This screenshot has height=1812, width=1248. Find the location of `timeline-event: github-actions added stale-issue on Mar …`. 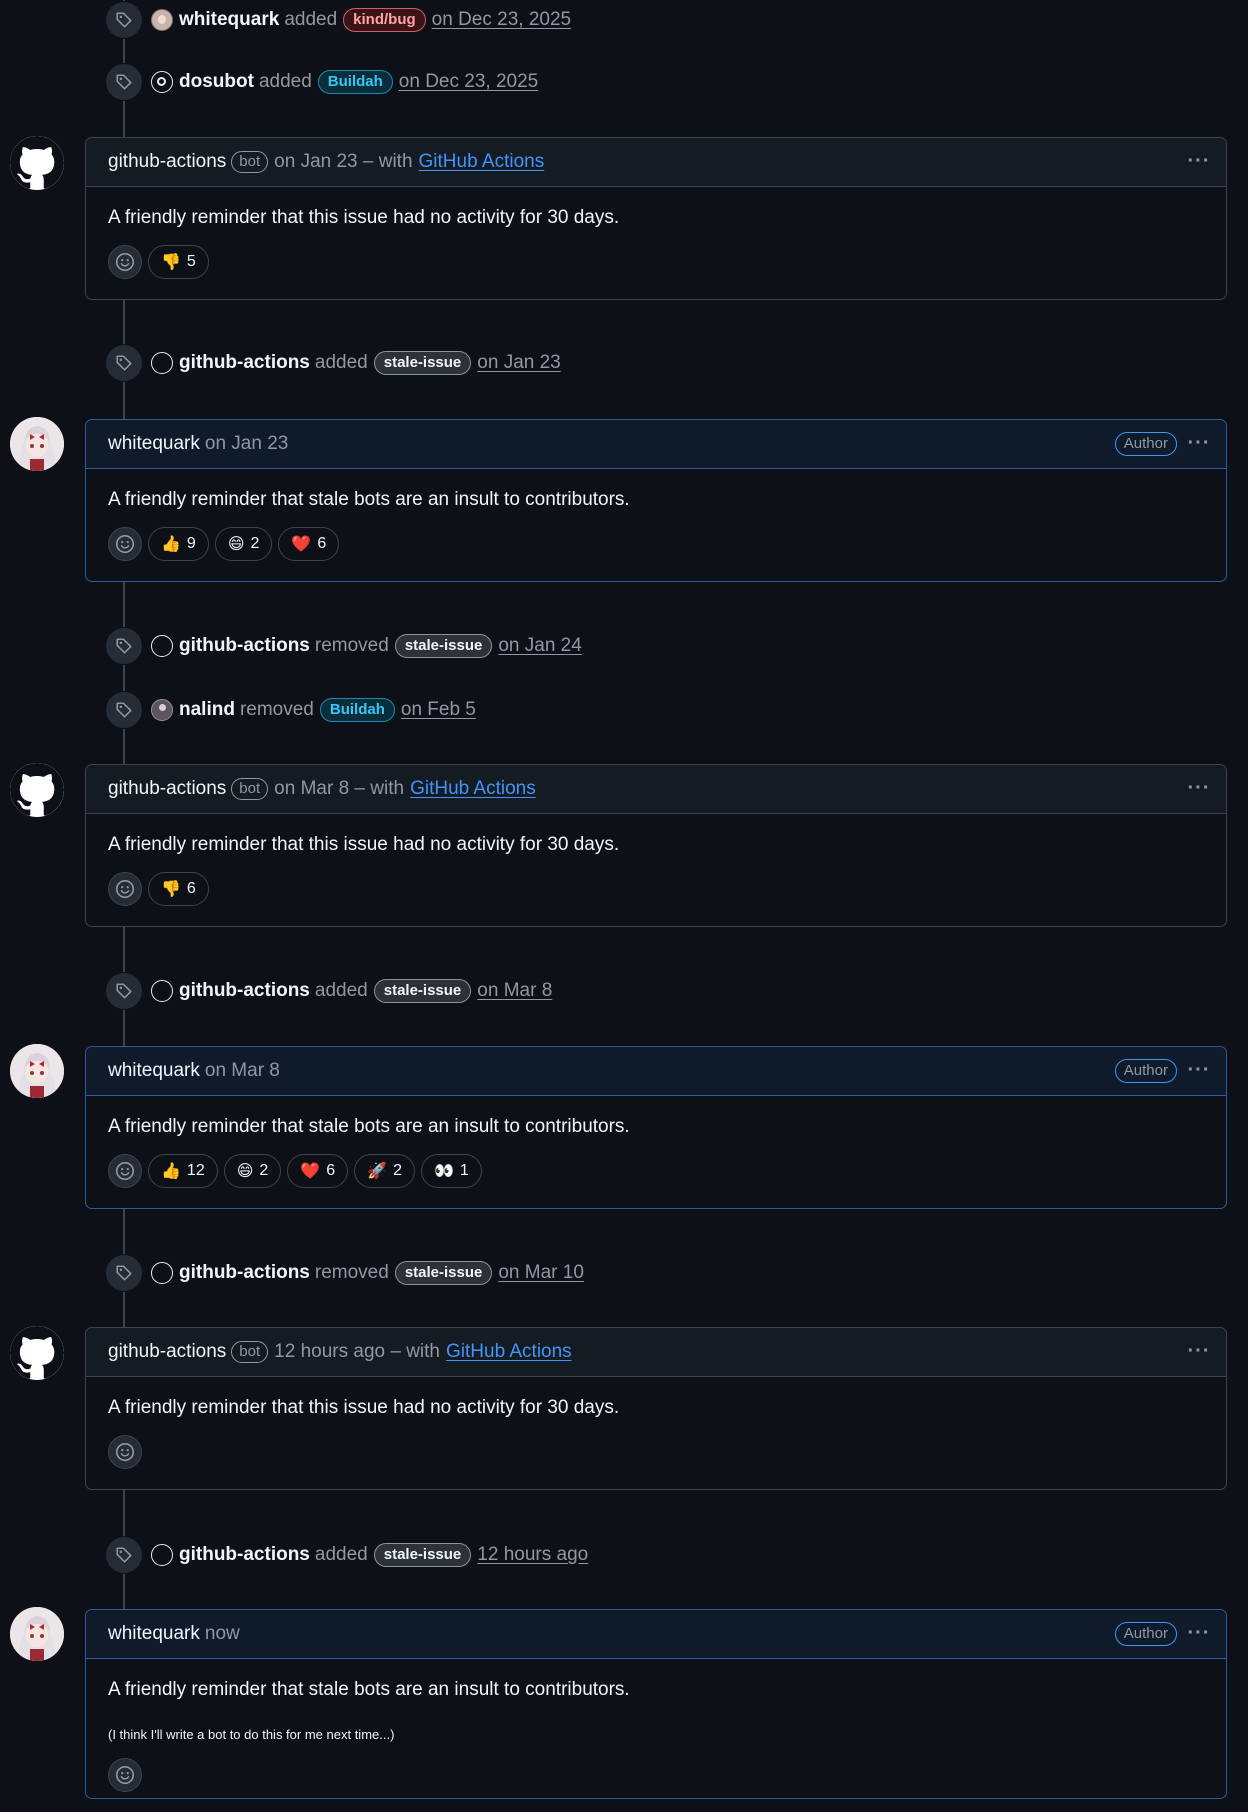

timeline-event: github-actions added stale-issue on Mar … is located at coordinates (328, 991).